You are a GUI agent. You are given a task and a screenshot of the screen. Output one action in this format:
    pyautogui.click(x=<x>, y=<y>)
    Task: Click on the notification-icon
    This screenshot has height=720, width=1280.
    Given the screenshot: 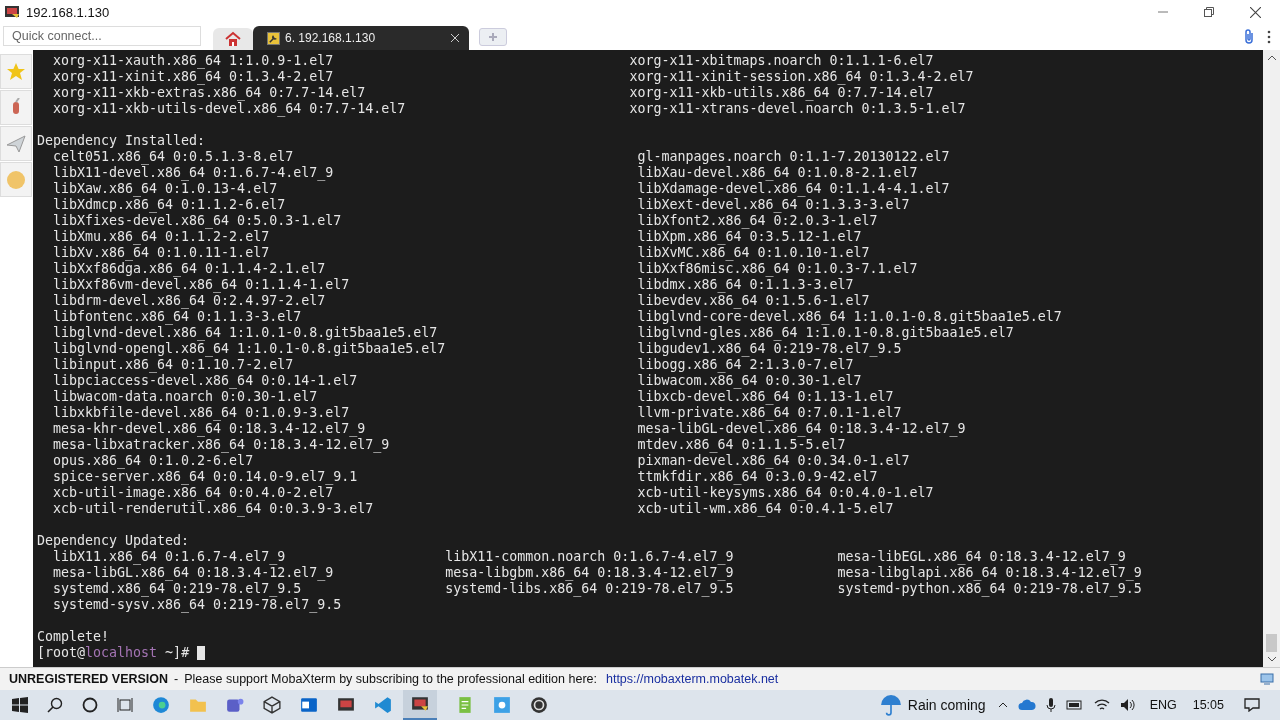 What is the action you would take?
    pyautogui.click(x=1252, y=705)
    